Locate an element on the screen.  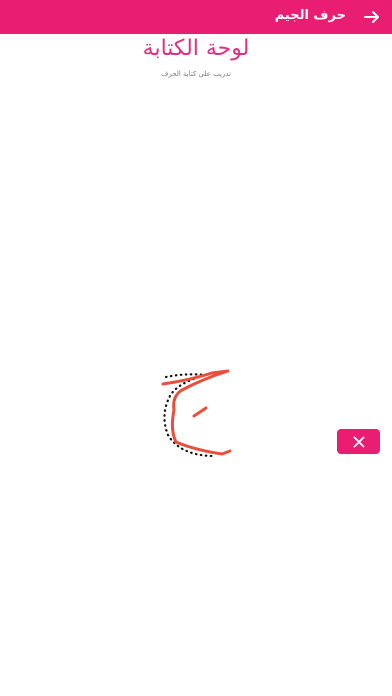
board-subtitle: تدريب على كتابة الحرف is located at coordinates (196, 74).